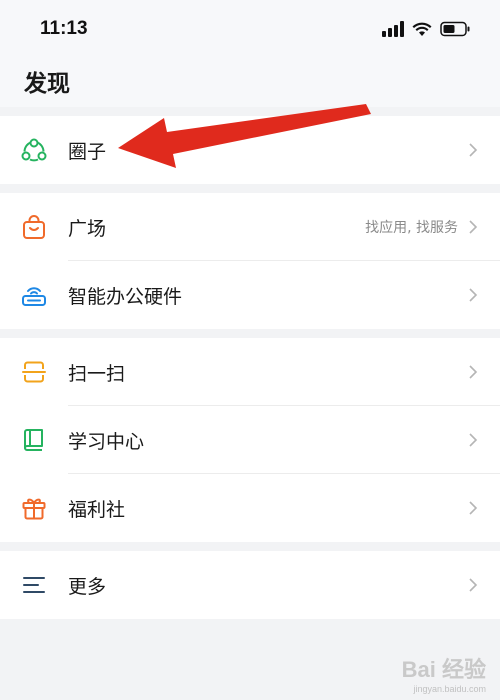 The height and width of the screenshot is (700, 500). What do you see at coordinates (125, 296) in the screenshot?
I see `menu-item-label: 智能办公硬件` at bounding box center [125, 296].